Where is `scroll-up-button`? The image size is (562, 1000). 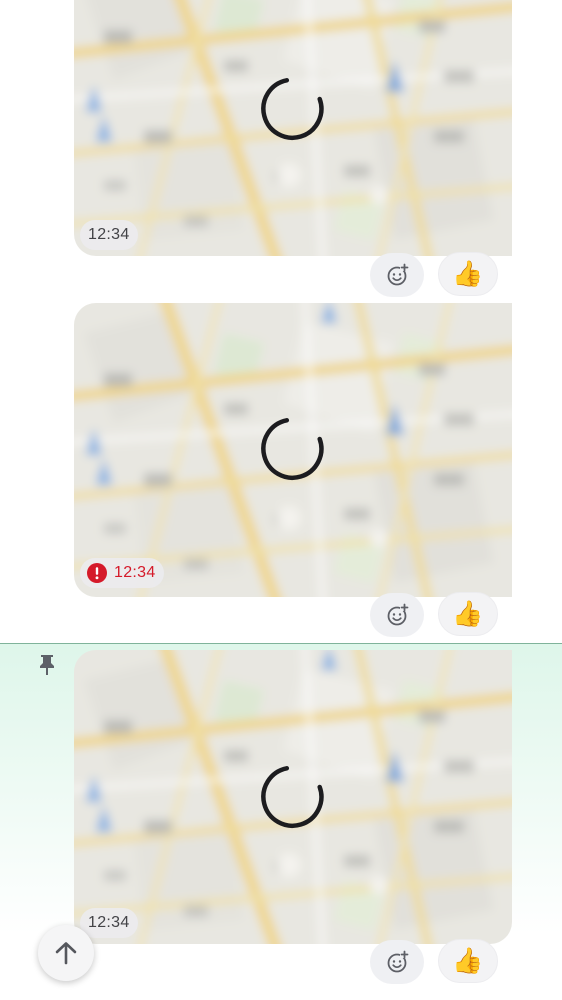 scroll-up-button is located at coordinates (66, 953).